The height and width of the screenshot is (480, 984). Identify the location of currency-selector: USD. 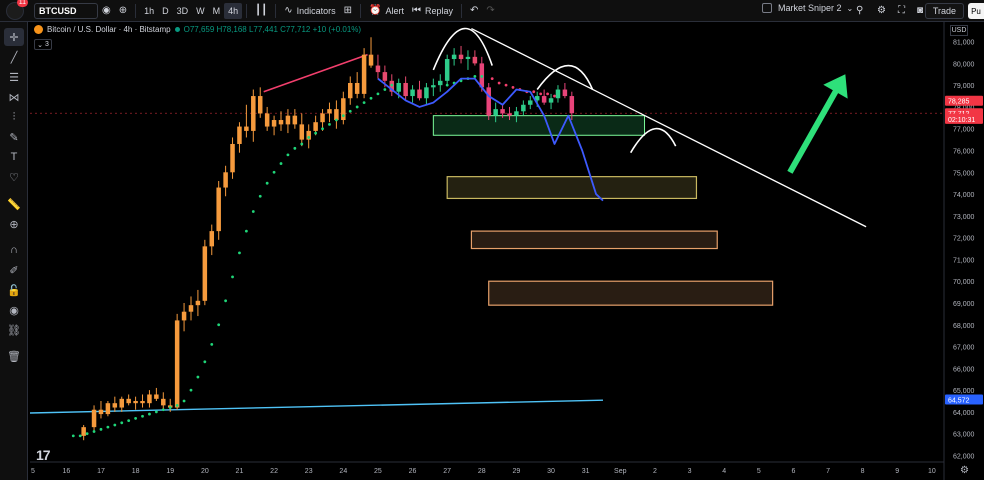
(959, 30).